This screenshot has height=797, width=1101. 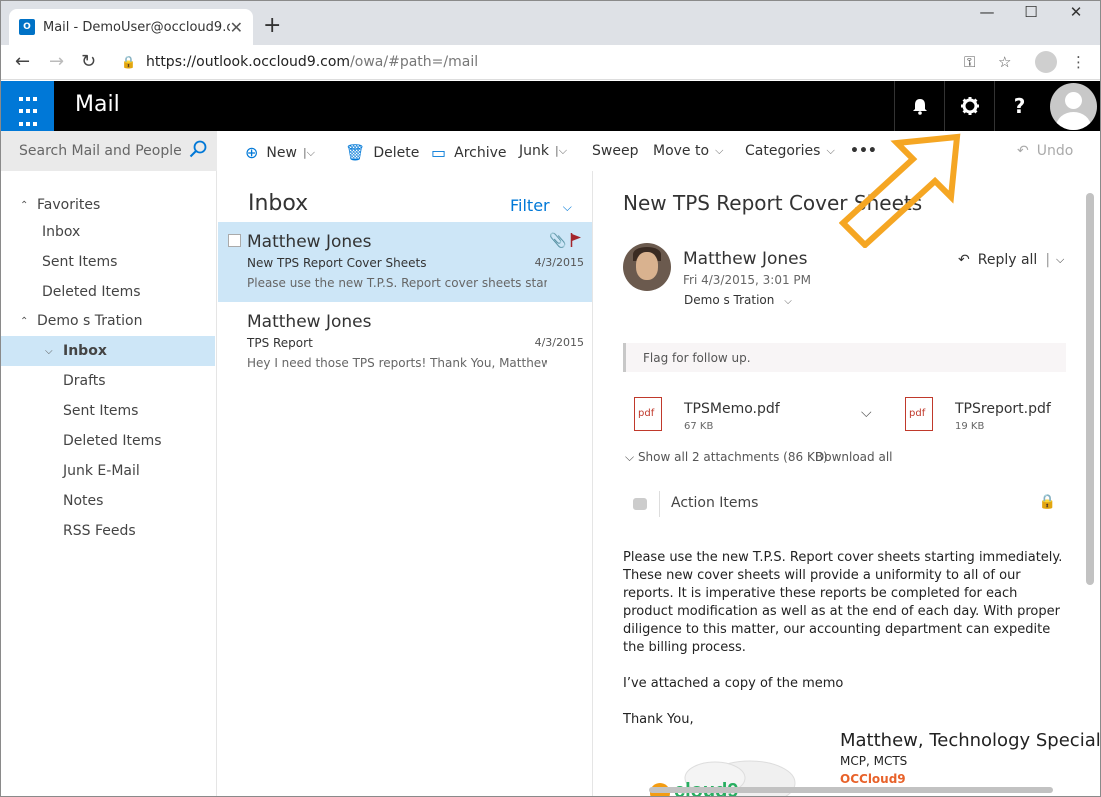 I want to click on move-to-button: Move to ⌵, so click(x=688, y=151).